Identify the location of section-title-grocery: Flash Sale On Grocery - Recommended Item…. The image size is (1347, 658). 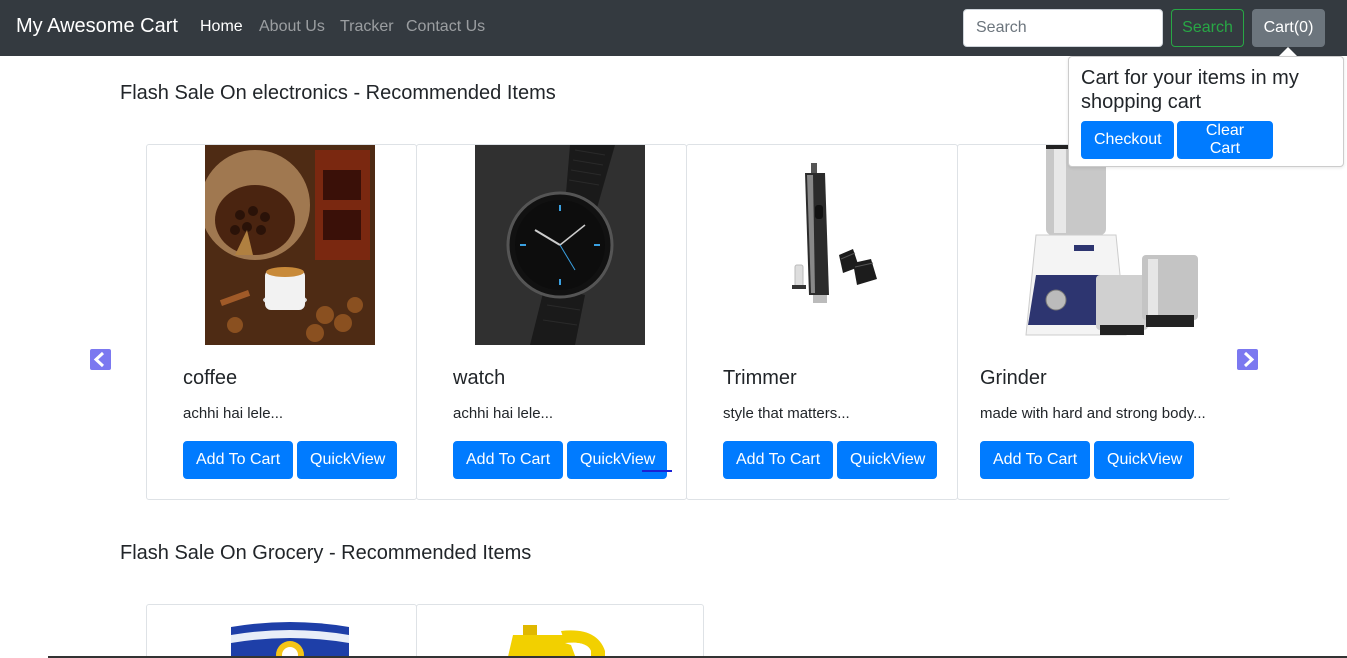
(326, 553).